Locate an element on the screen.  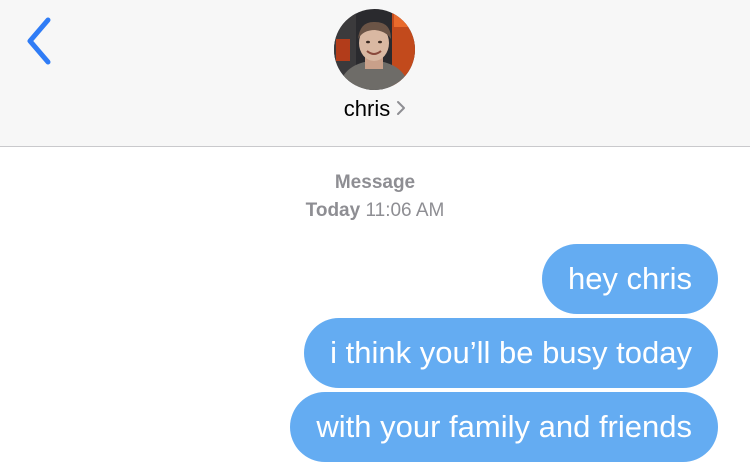
service-label: Message is located at coordinates (375, 182).